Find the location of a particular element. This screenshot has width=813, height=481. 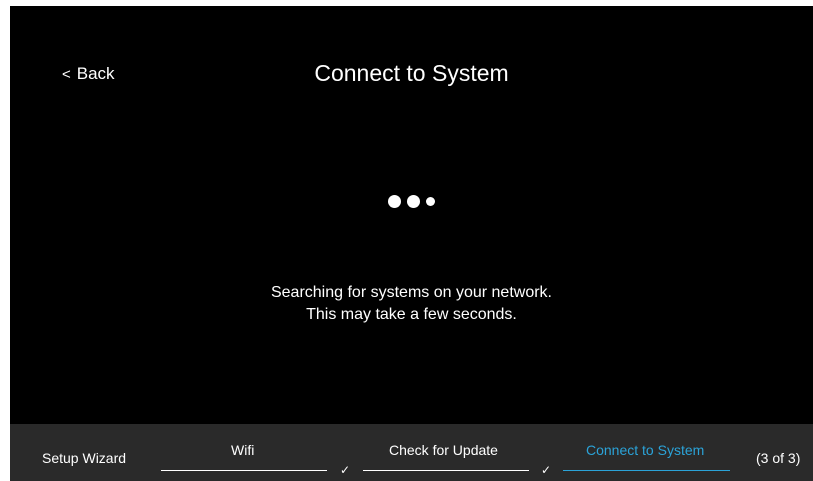

step-underline-connect-to-system is located at coordinates (646, 470).